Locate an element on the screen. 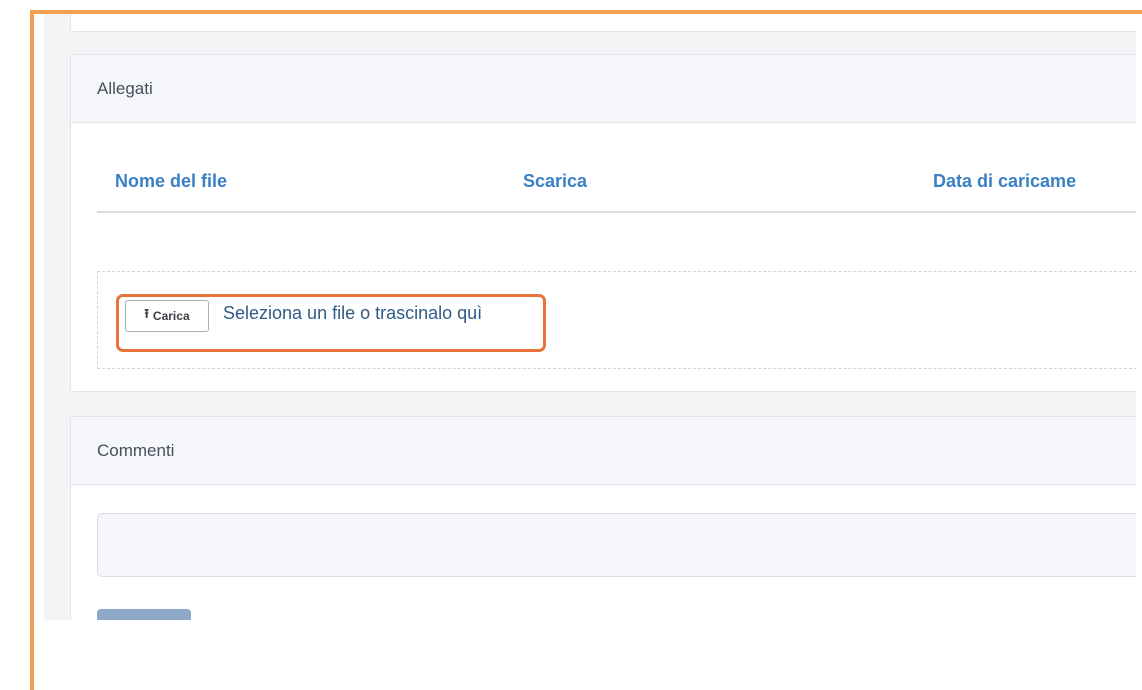 This screenshot has height=690, width=1142. attachments-panel-title: Allegati is located at coordinates (603, 89).